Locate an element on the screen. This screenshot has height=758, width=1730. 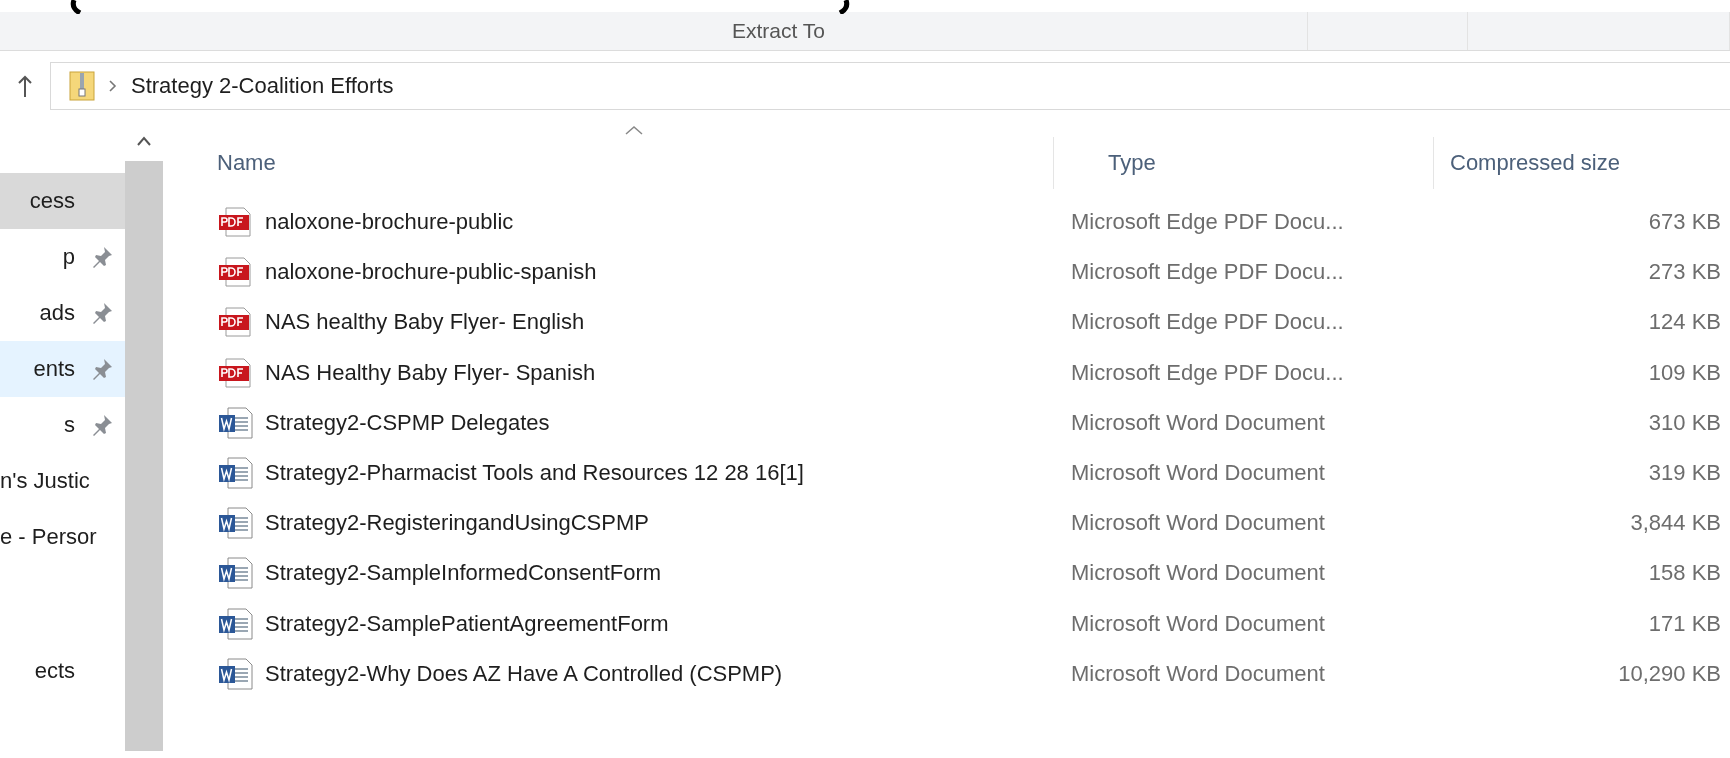
file-size: 109 KB is located at coordinates (1684, 372).